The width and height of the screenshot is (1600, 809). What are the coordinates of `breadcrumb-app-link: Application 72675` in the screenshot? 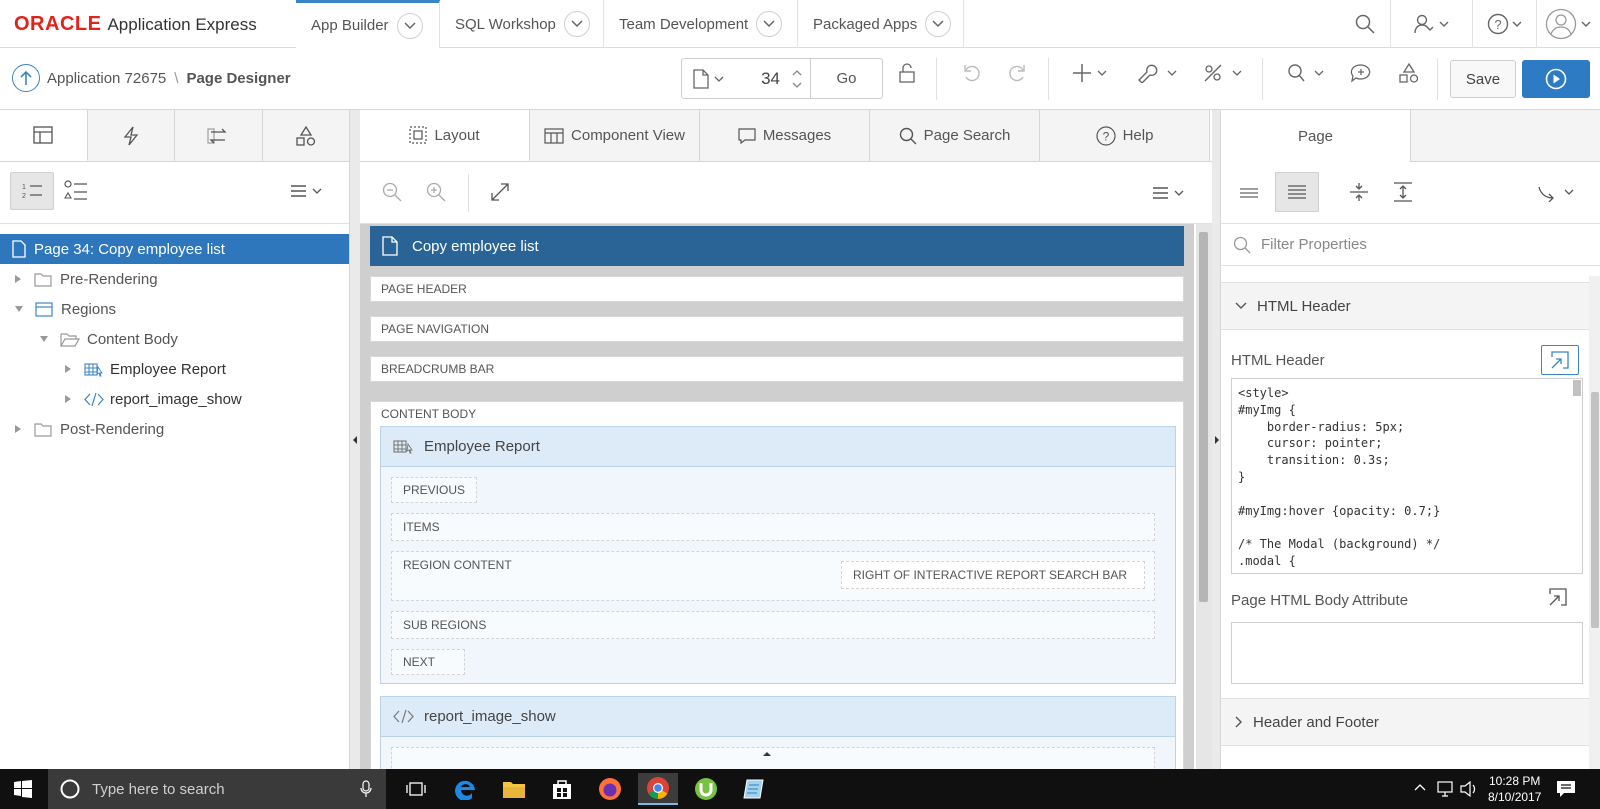 It's located at (106, 78).